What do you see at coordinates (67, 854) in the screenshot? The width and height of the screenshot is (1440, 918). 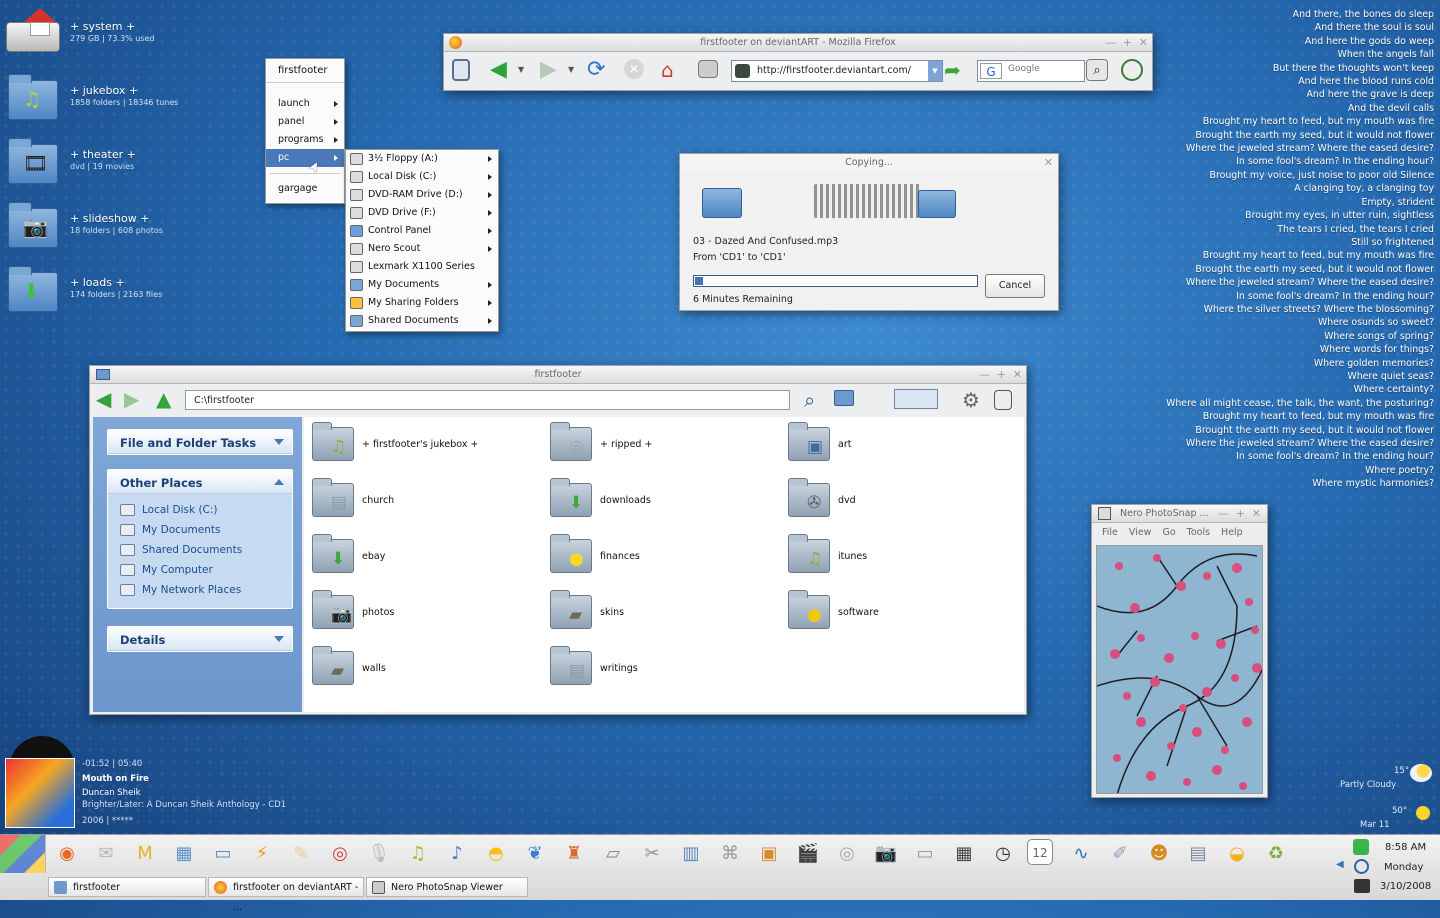 I see `firefox-icon: ◉` at bounding box center [67, 854].